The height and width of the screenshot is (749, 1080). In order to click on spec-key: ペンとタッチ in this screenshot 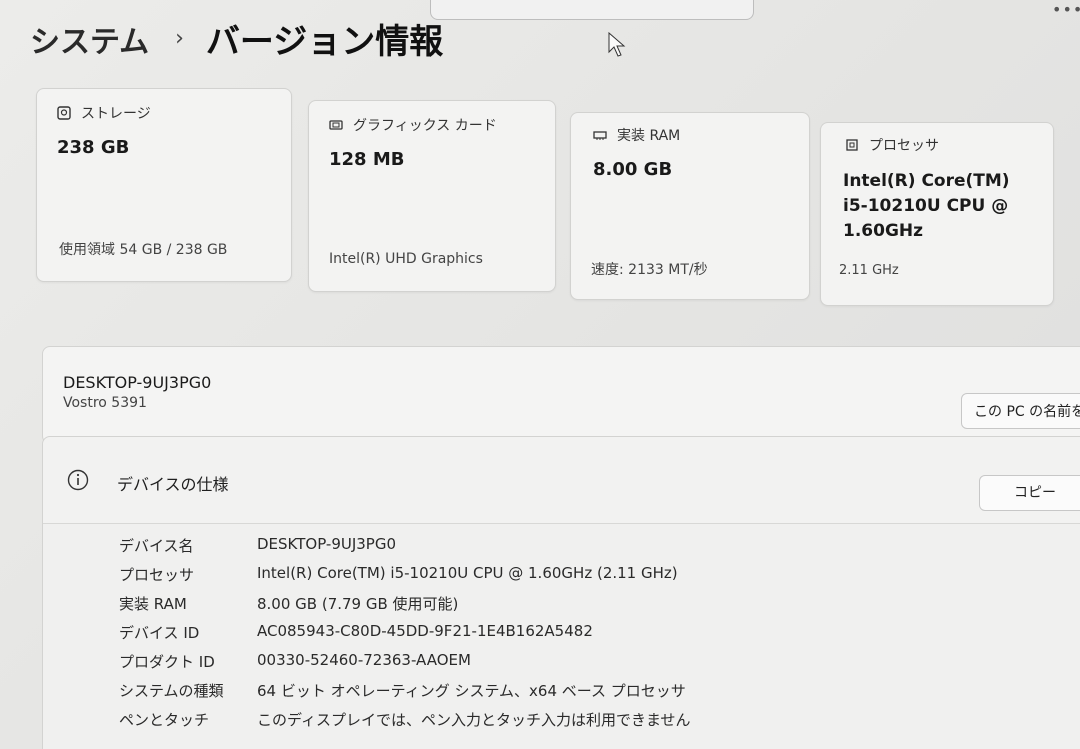, I will do `click(164, 720)`.